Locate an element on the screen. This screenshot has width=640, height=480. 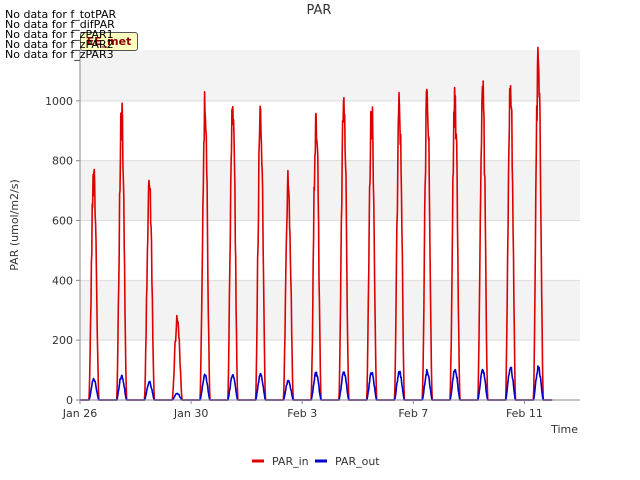
legend-label-PAR_in: PAR_in is located at coordinates (290, 461).